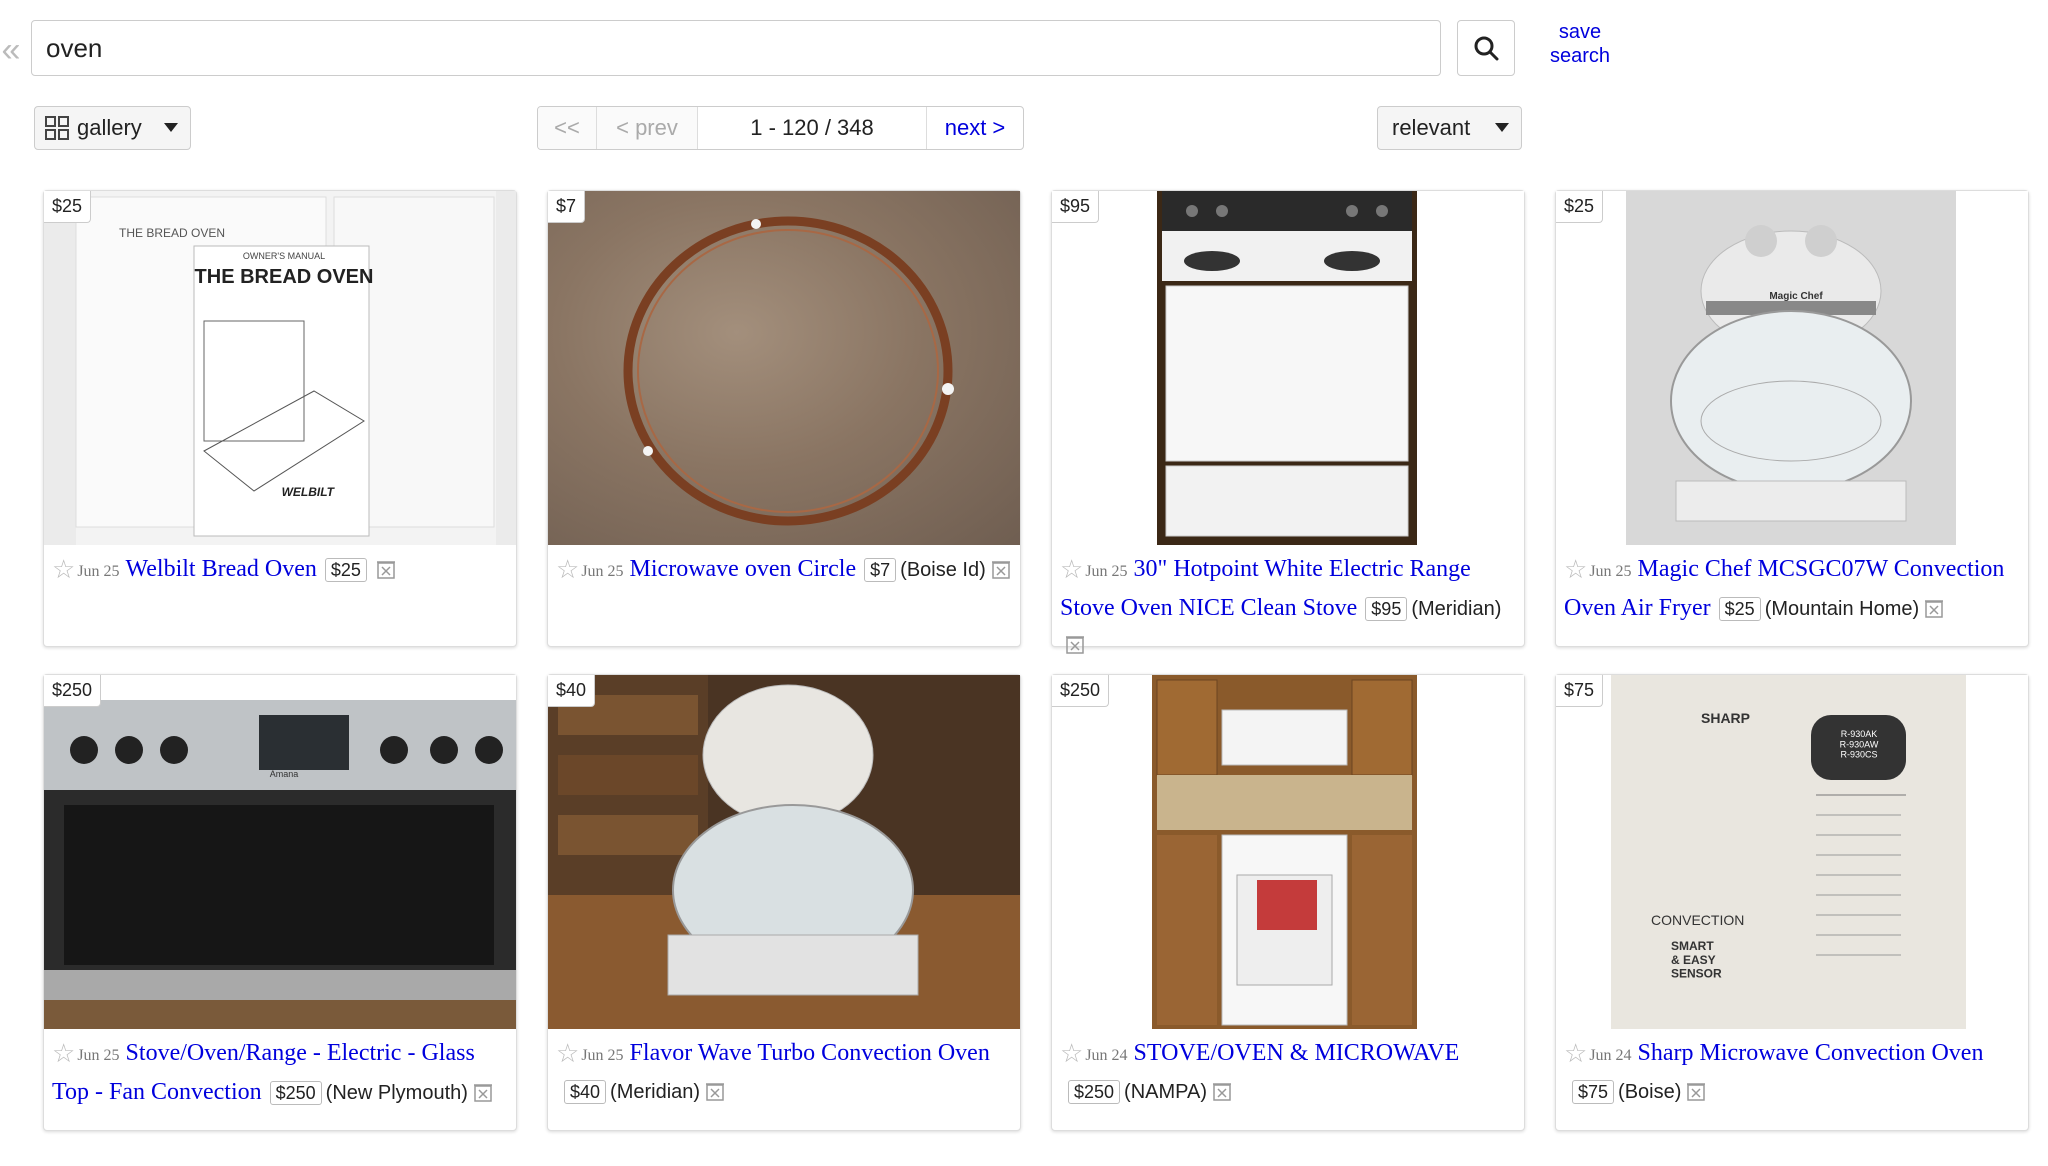 This screenshot has height=1166, width=2048. I want to click on sort-label: relevant, so click(1431, 127).